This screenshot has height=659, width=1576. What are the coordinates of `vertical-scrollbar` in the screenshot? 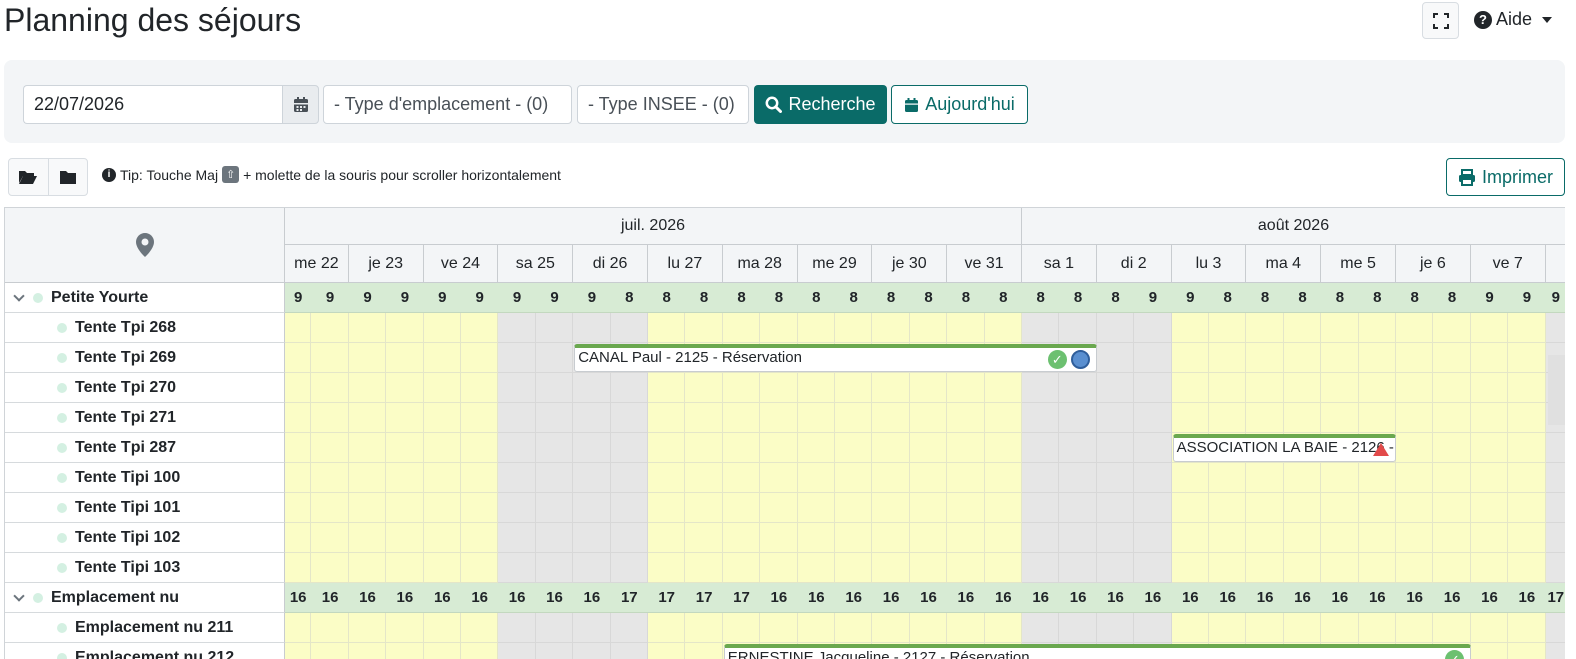 It's located at (1556, 390).